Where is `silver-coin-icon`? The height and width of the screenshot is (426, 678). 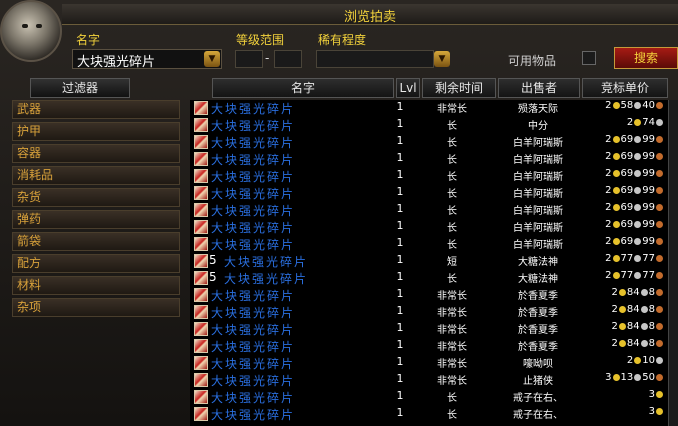 silver-coin-icon is located at coordinates (638, 173).